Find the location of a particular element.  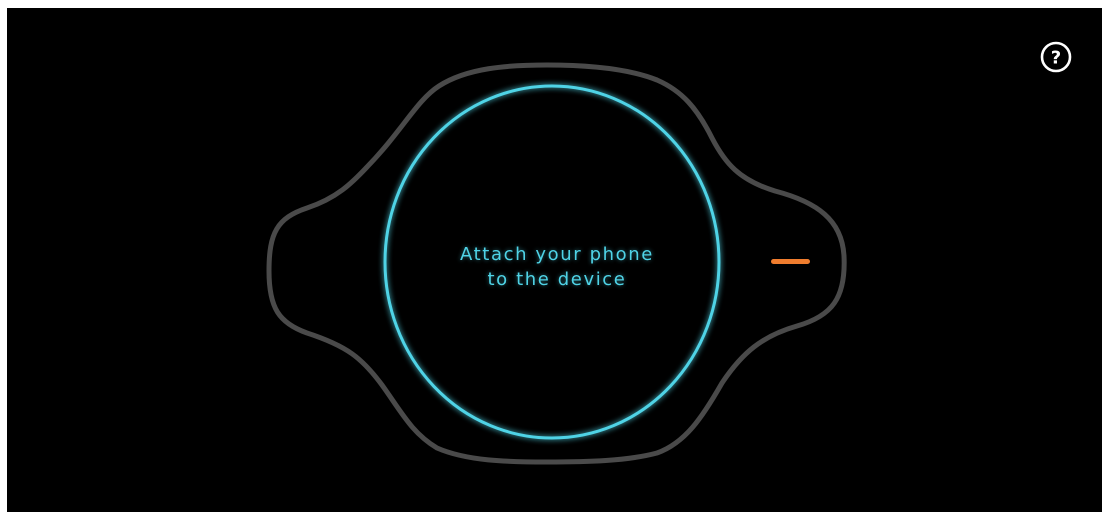

instruction-line-1: Attach your phone is located at coordinates (557, 254).